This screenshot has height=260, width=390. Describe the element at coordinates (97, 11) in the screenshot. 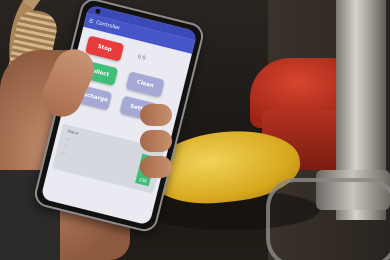

I see `camera-icon` at that location.